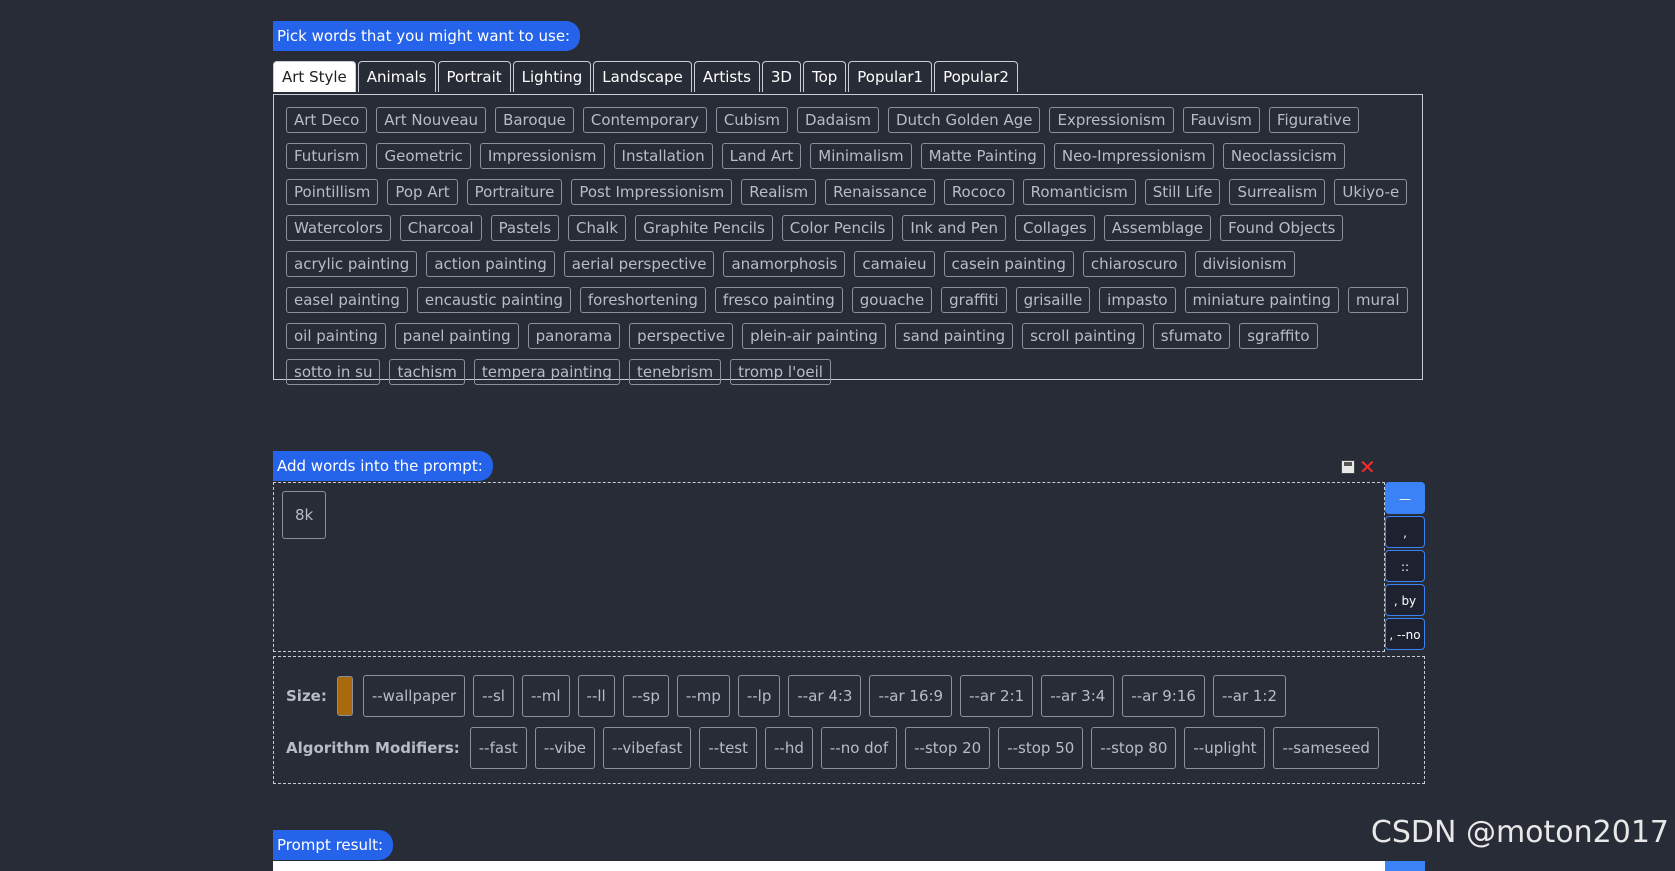  What do you see at coordinates (859, 748) in the screenshot?
I see `algorithm-option-button: --no dof` at bounding box center [859, 748].